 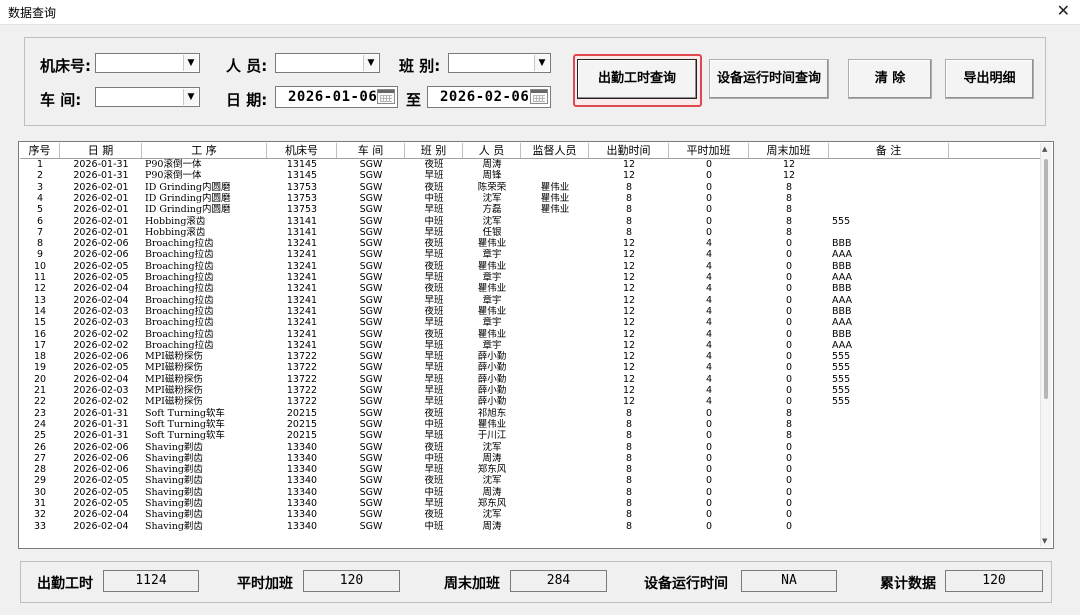 What do you see at coordinates (989, 79) in the screenshot?
I see `export-button: 导出明细` at bounding box center [989, 79].